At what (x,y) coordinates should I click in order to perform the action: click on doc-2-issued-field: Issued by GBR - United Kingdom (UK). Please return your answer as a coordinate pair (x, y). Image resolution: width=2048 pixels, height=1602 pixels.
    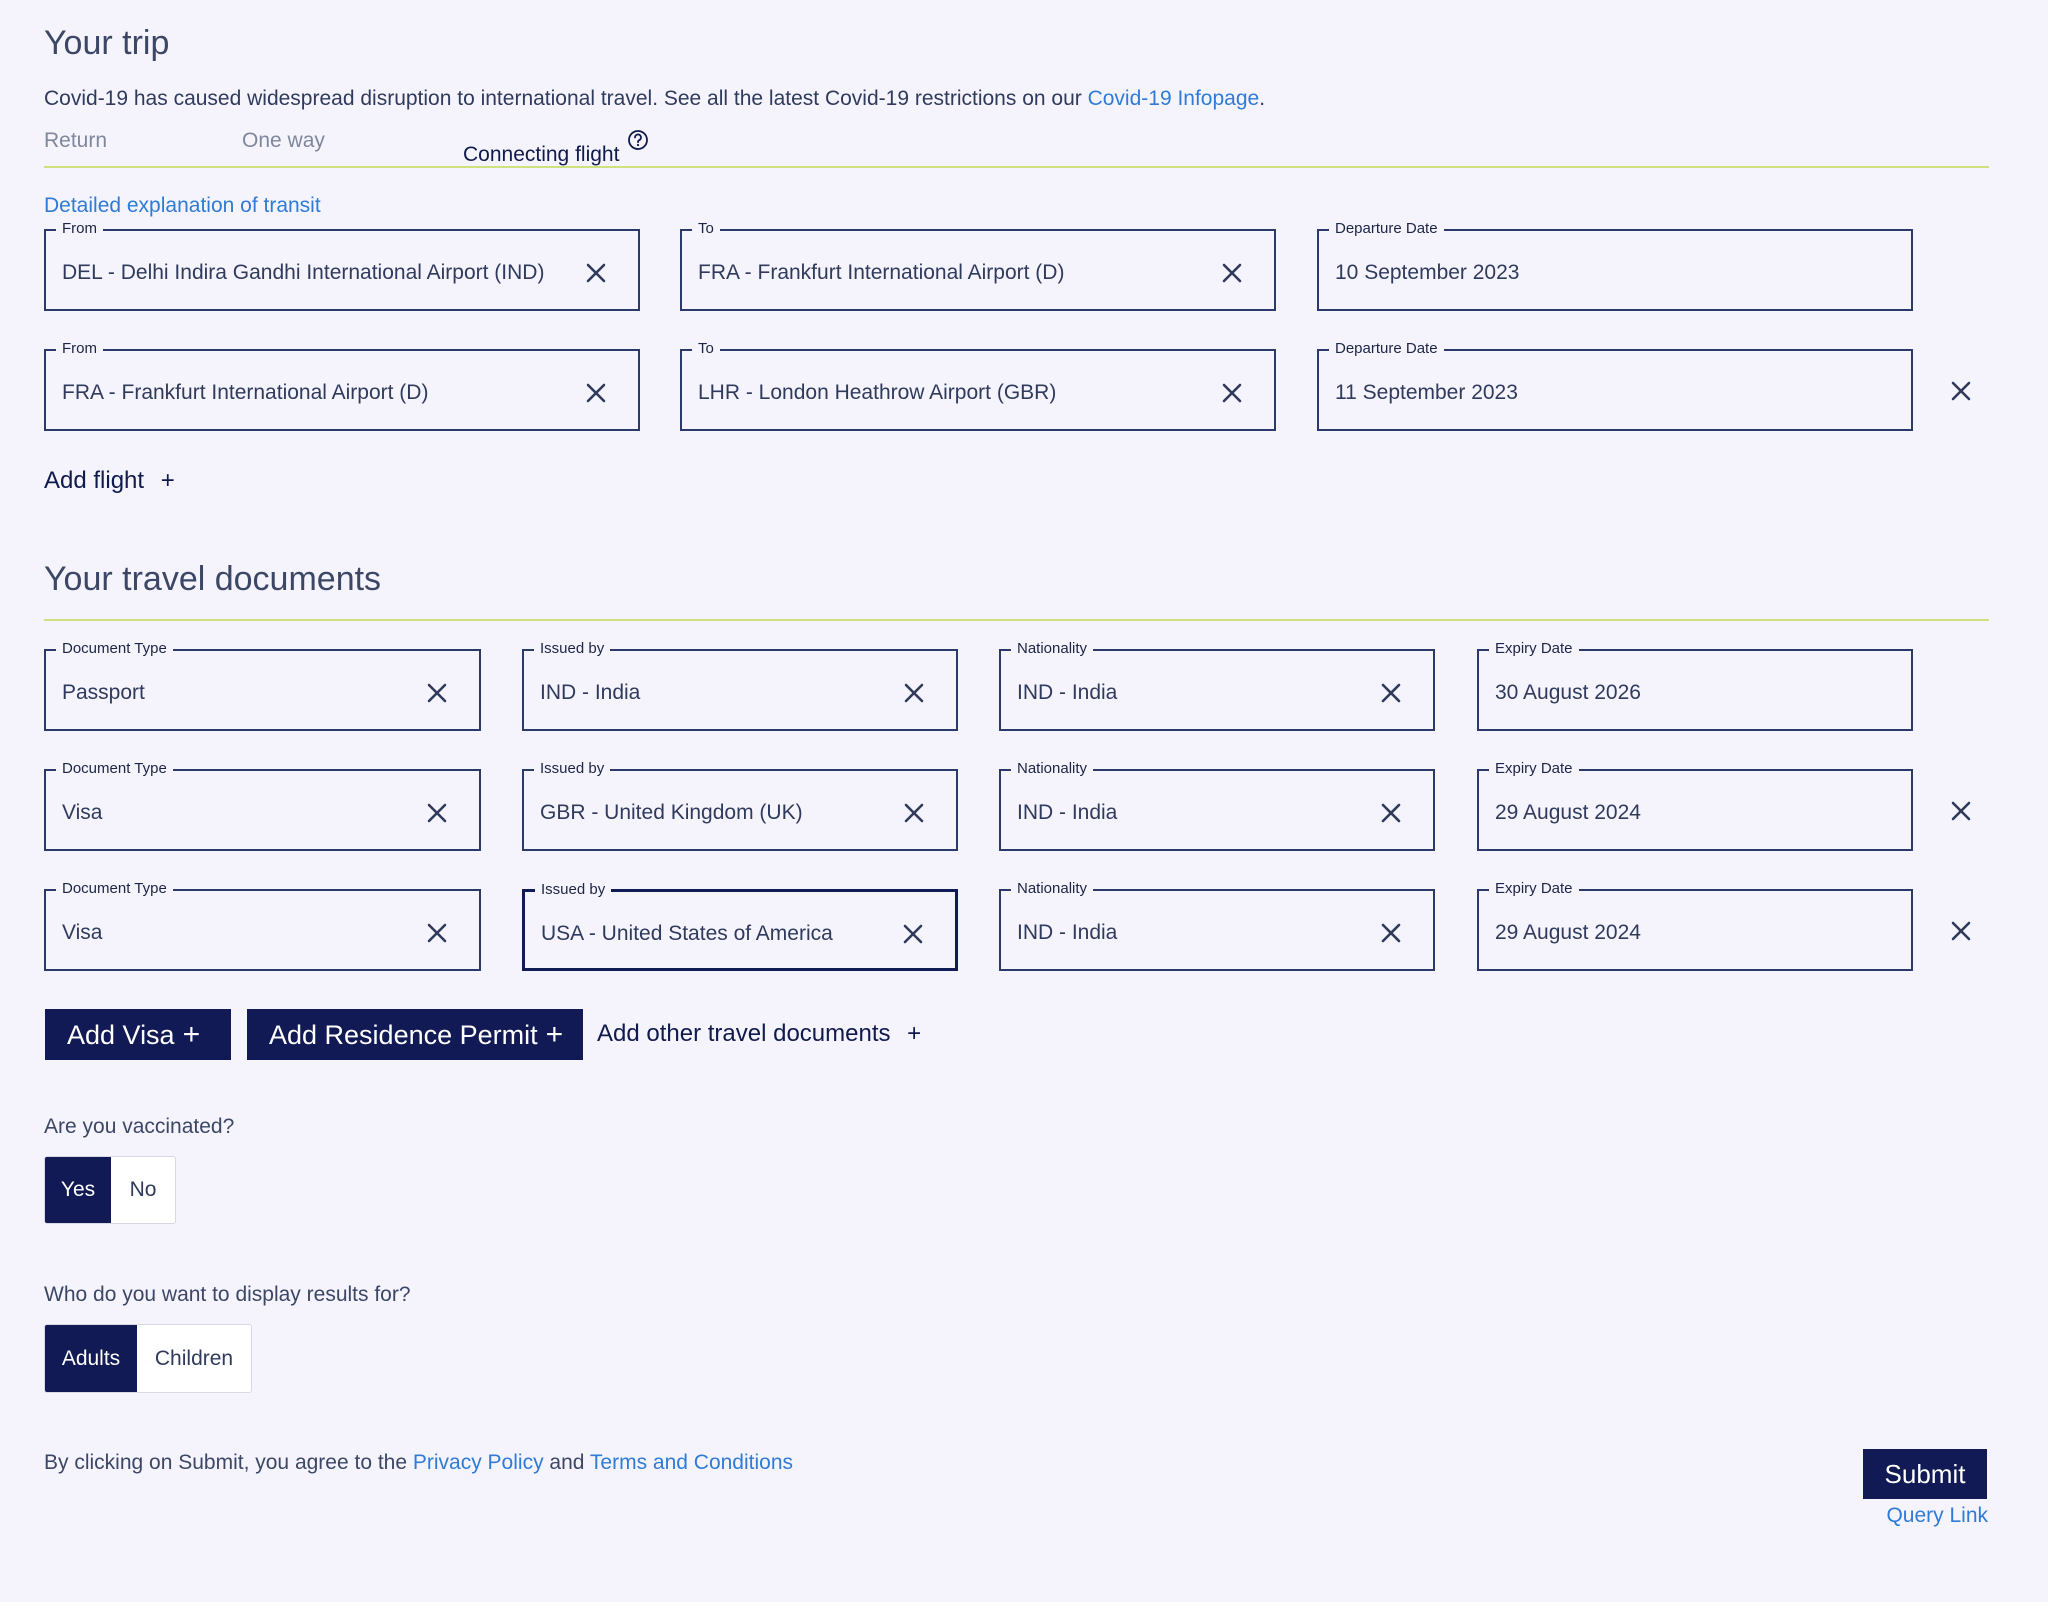
    Looking at the image, I should click on (740, 805).